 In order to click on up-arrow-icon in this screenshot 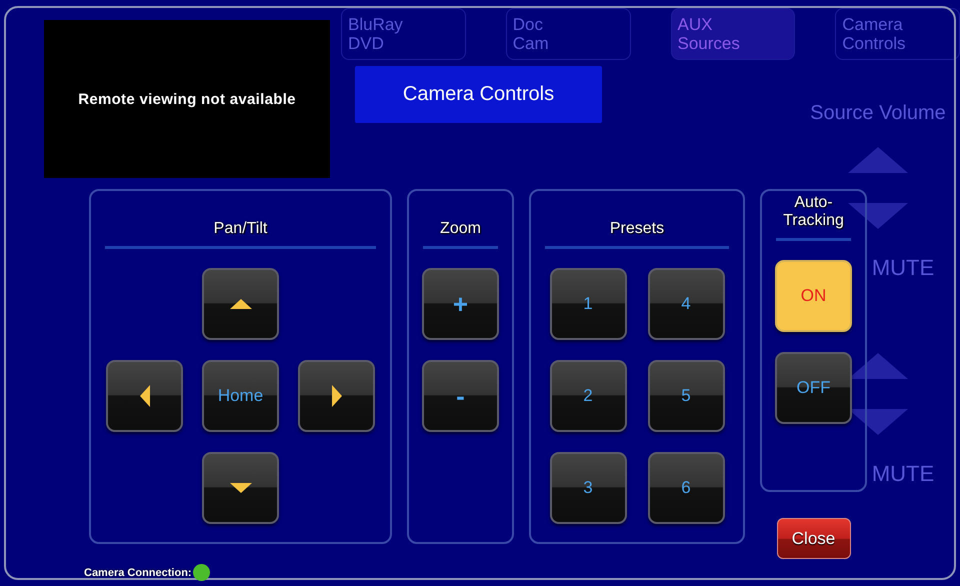, I will do `click(878, 160)`.